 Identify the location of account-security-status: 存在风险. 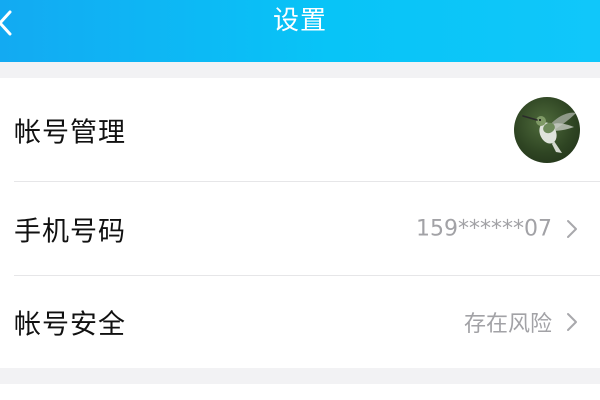
(507, 324).